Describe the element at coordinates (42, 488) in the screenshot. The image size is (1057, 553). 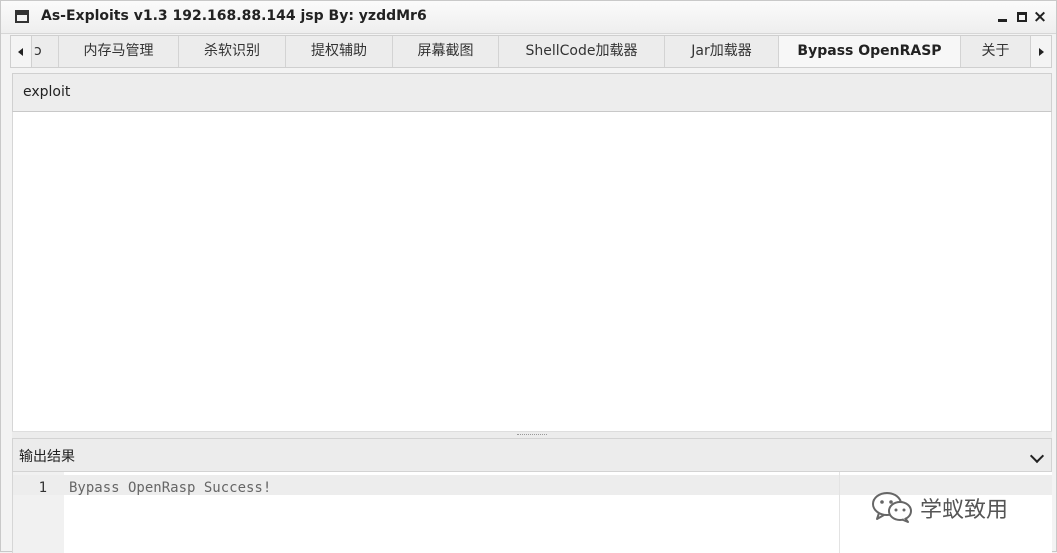
I see `line-number: 1` at that location.